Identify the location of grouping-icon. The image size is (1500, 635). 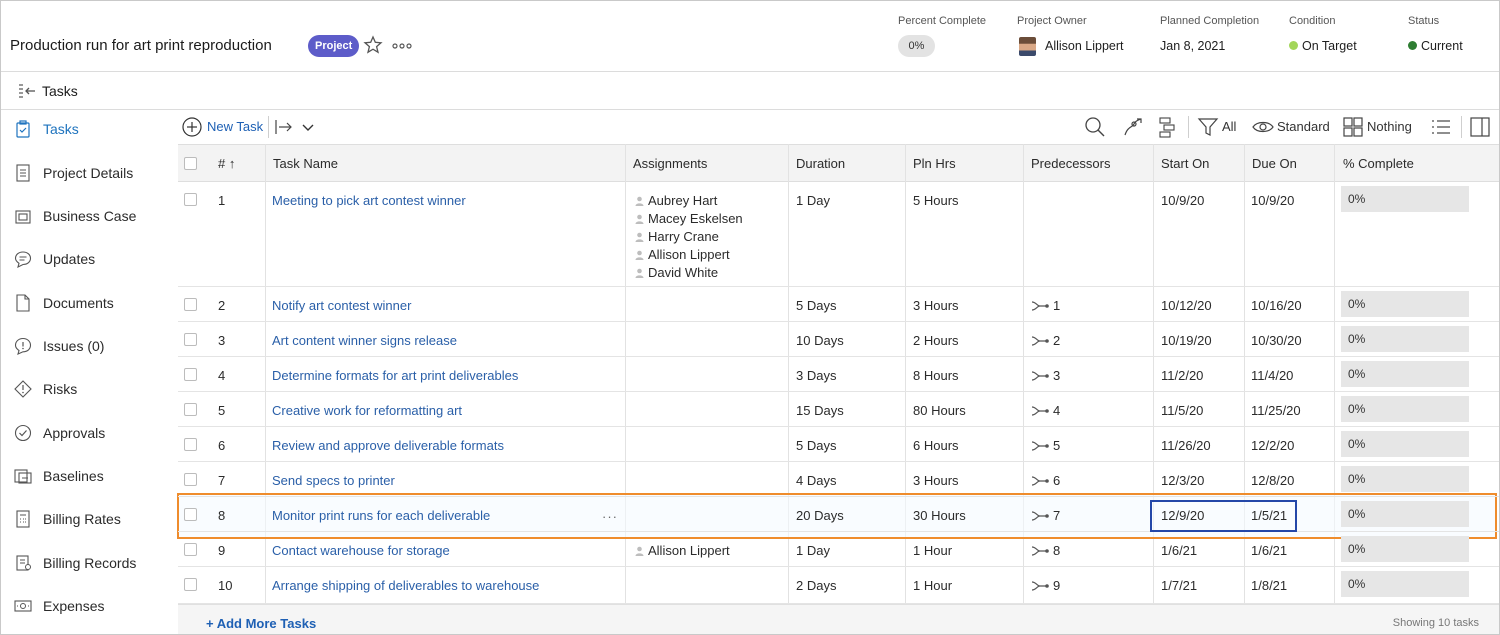
(1353, 127).